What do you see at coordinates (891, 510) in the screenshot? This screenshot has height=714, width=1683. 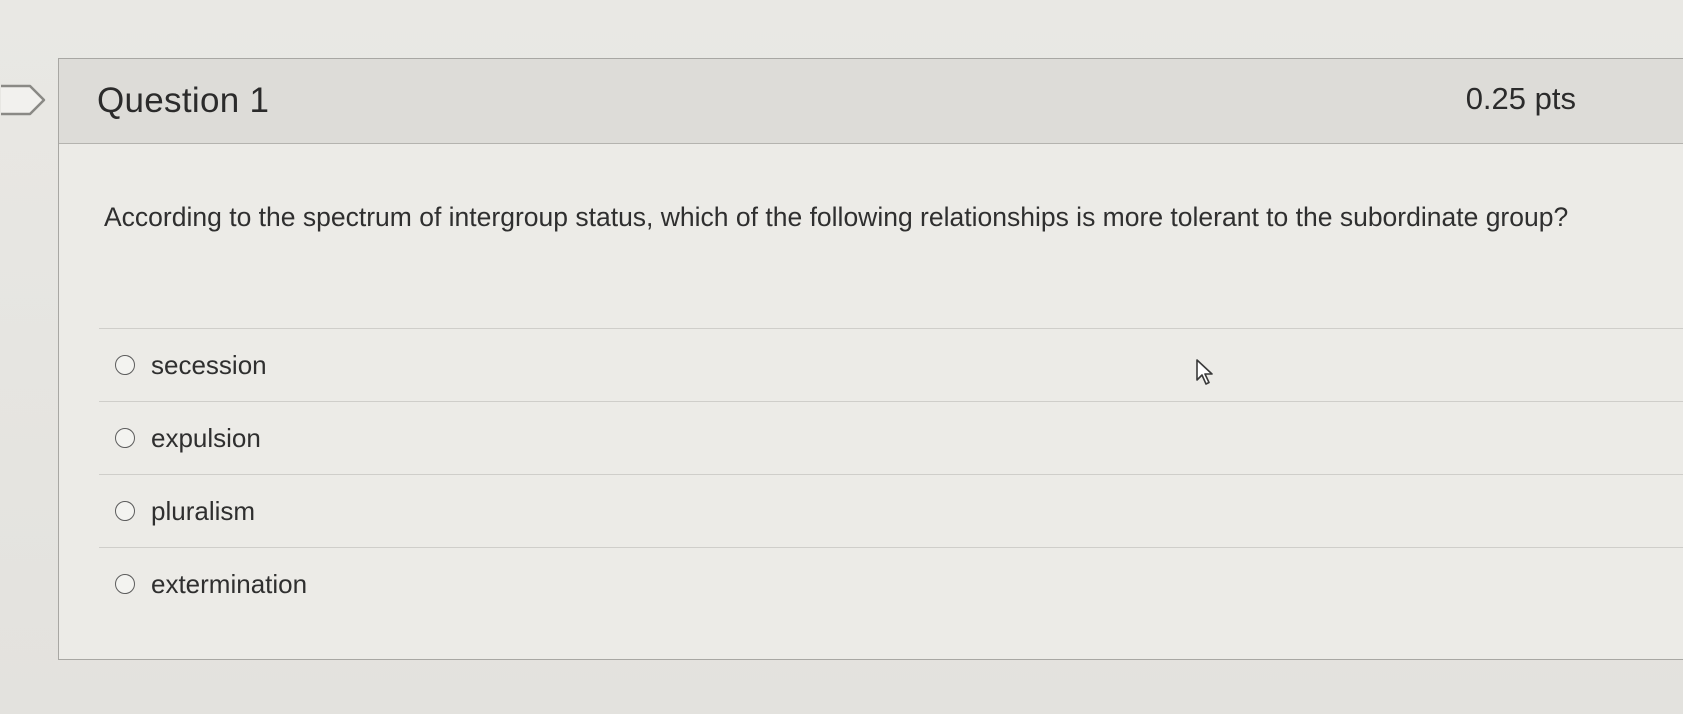 I see `answer-option-pluralism: pluralism` at bounding box center [891, 510].